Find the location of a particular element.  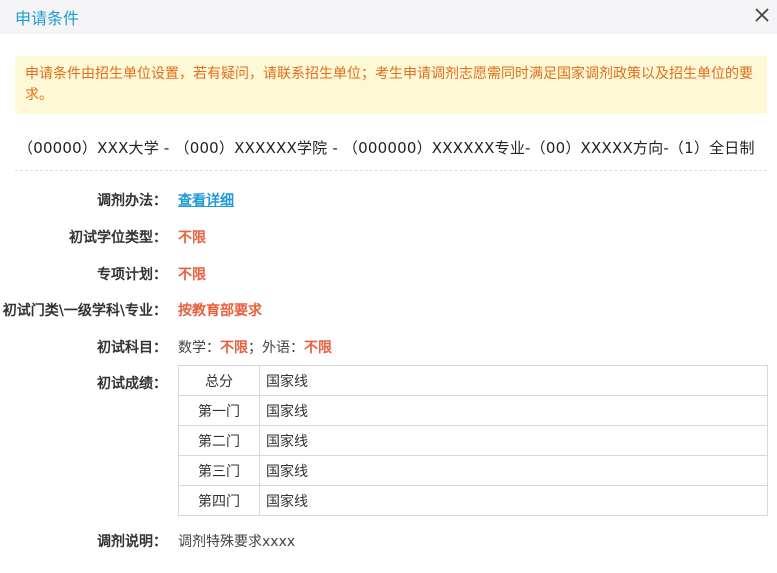

table-row: 第一门 国家线 is located at coordinates (473, 410).